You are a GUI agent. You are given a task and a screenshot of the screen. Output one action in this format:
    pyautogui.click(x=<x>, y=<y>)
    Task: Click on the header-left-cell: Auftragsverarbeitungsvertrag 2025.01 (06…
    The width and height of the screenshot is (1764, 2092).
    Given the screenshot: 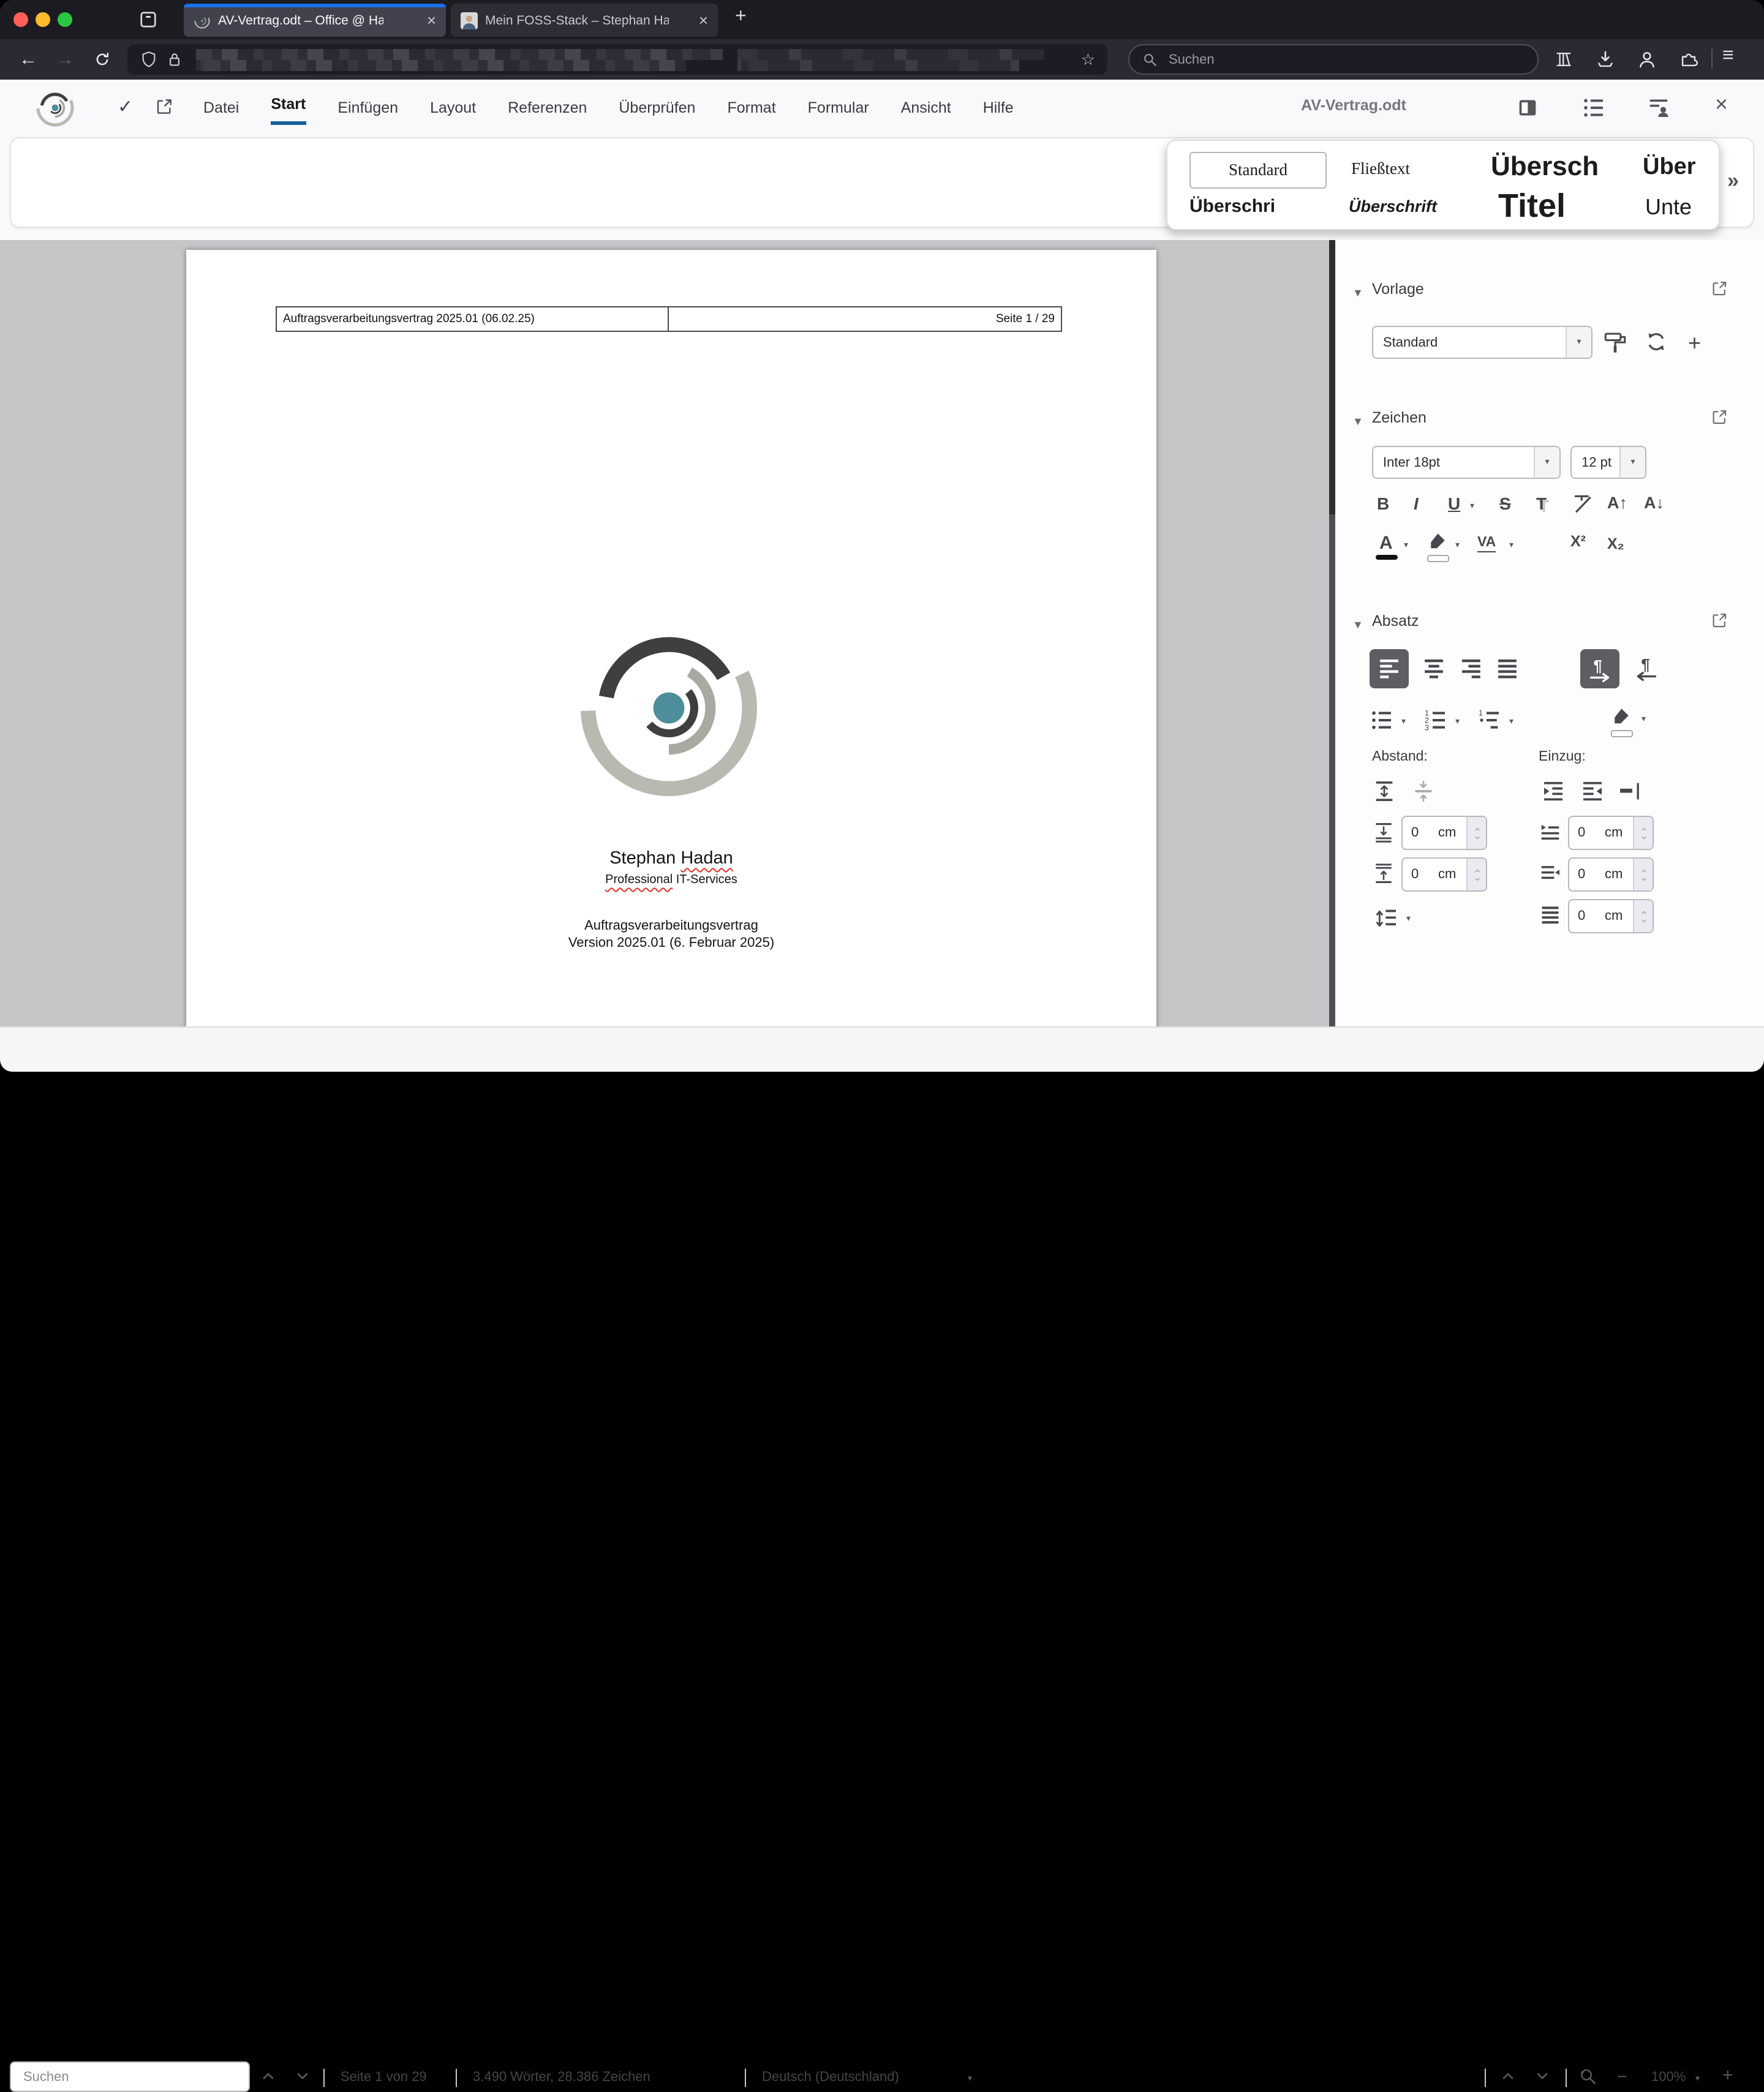 What is the action you would take?
    pyautogui.click(x=473, y=319)
    